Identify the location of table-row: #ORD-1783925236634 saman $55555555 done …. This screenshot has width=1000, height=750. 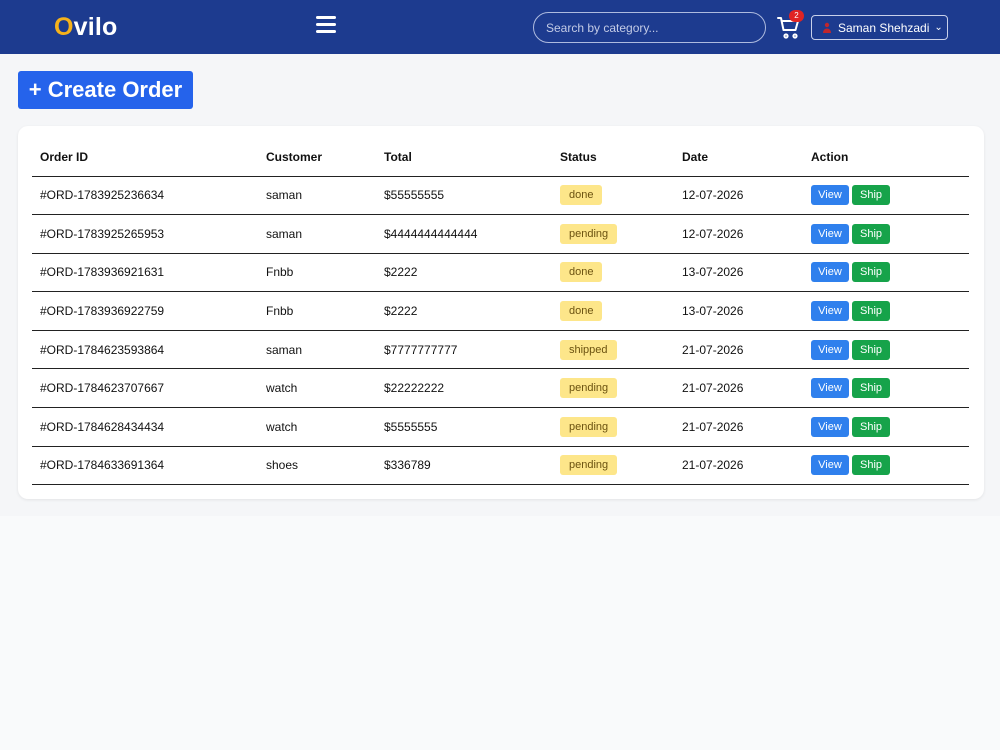
(500, 196).